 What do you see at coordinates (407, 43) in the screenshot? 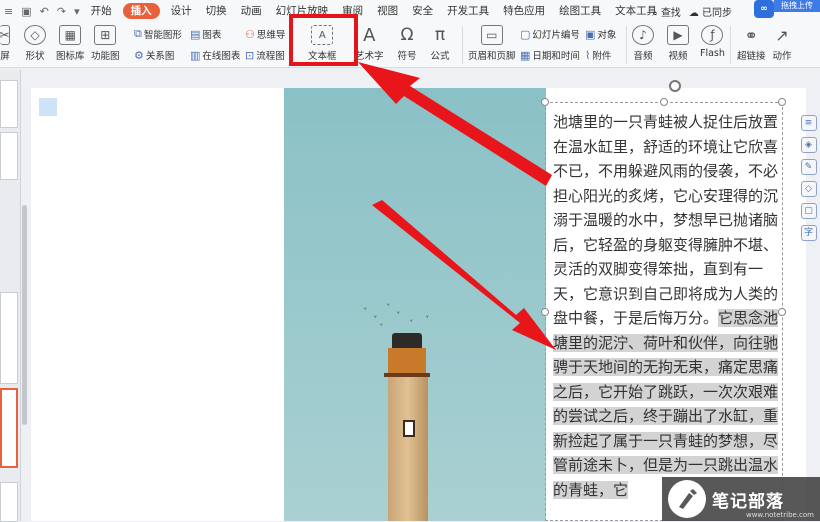
I see `symbol-button: Ω 符号` at bounding box center [407, 43].